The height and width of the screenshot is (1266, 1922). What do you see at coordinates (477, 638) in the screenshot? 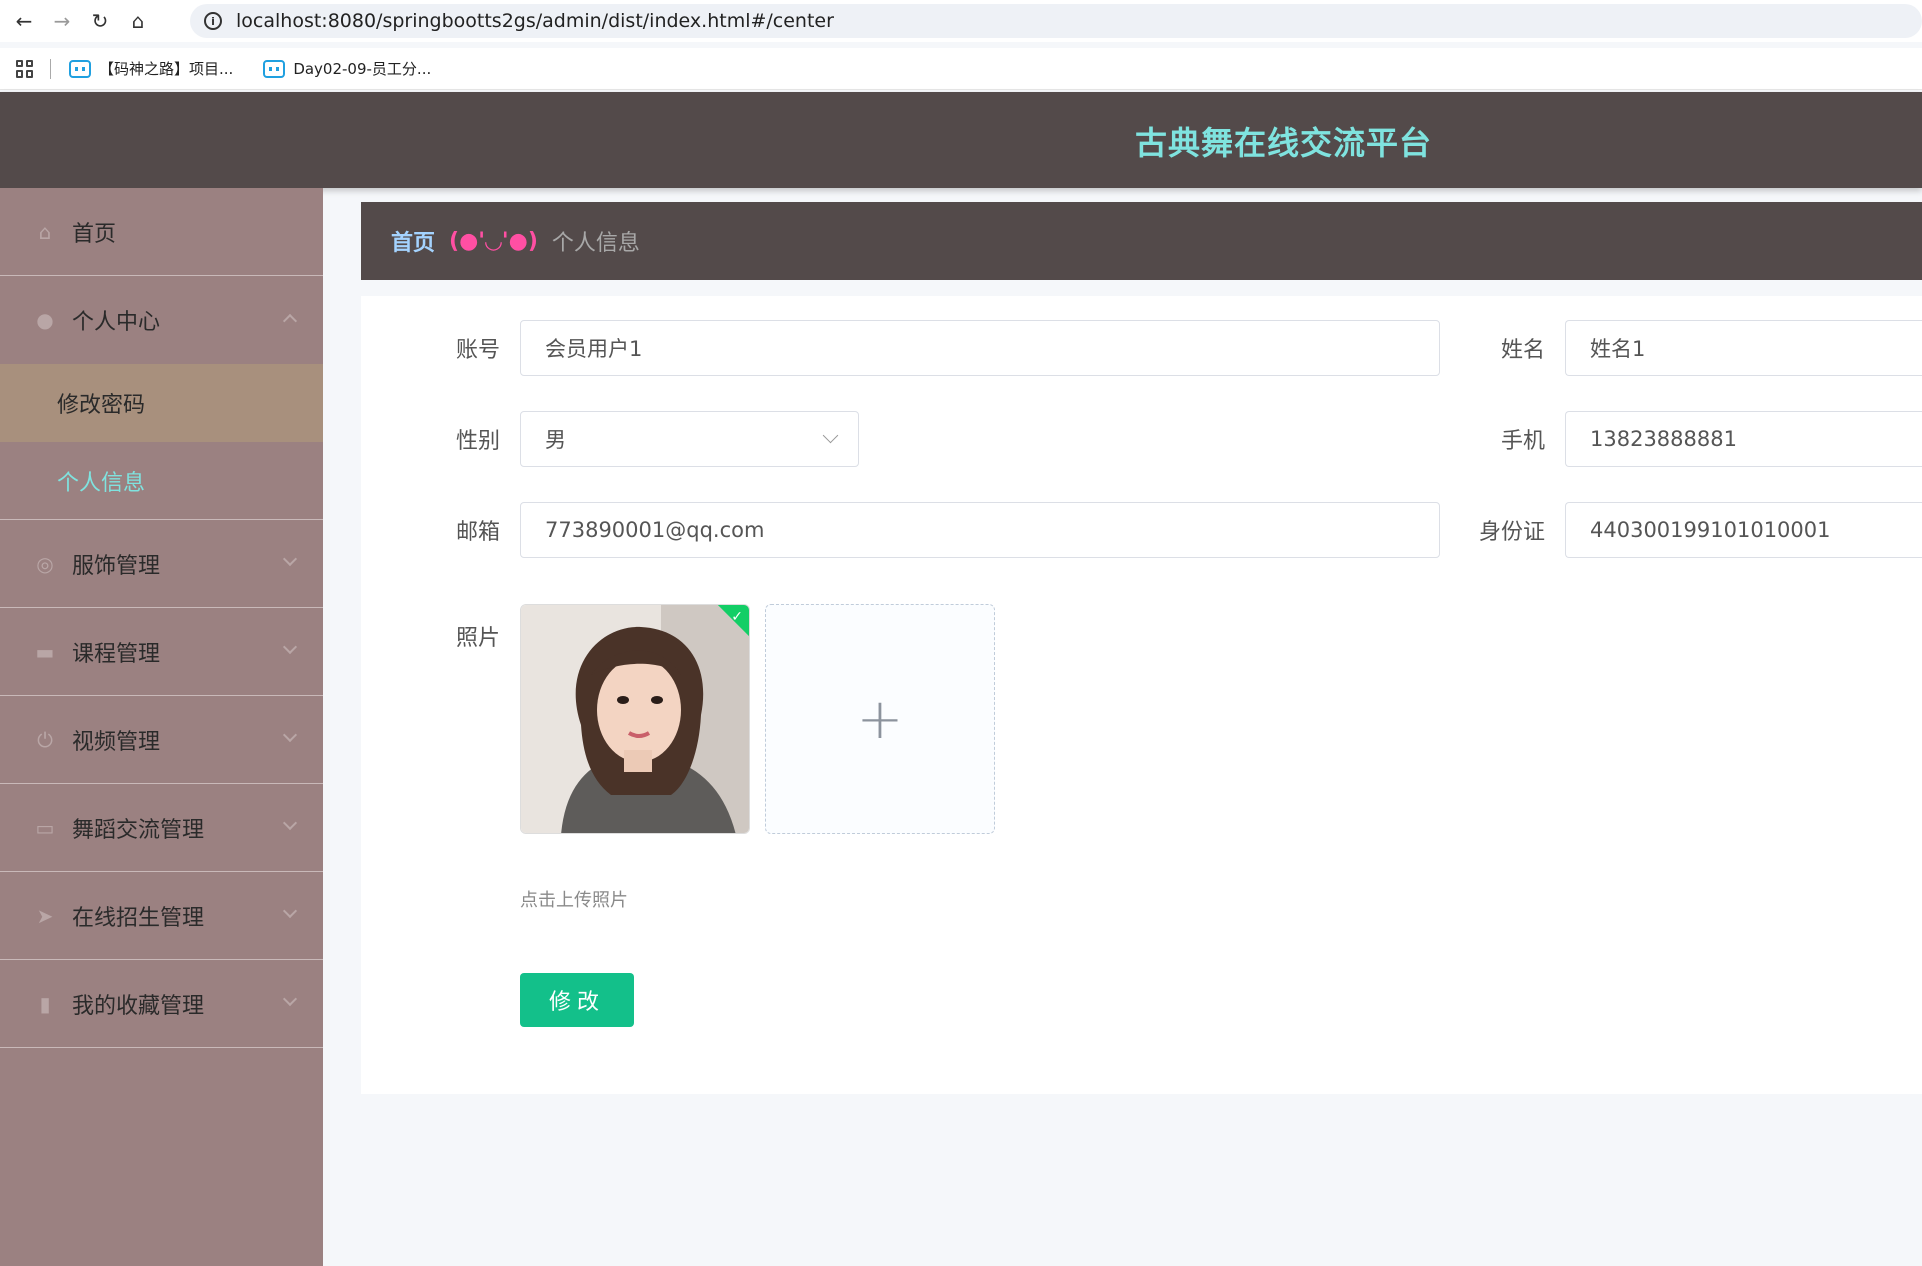
I see `photo-label: 照片` at bounding box center [477, 638].